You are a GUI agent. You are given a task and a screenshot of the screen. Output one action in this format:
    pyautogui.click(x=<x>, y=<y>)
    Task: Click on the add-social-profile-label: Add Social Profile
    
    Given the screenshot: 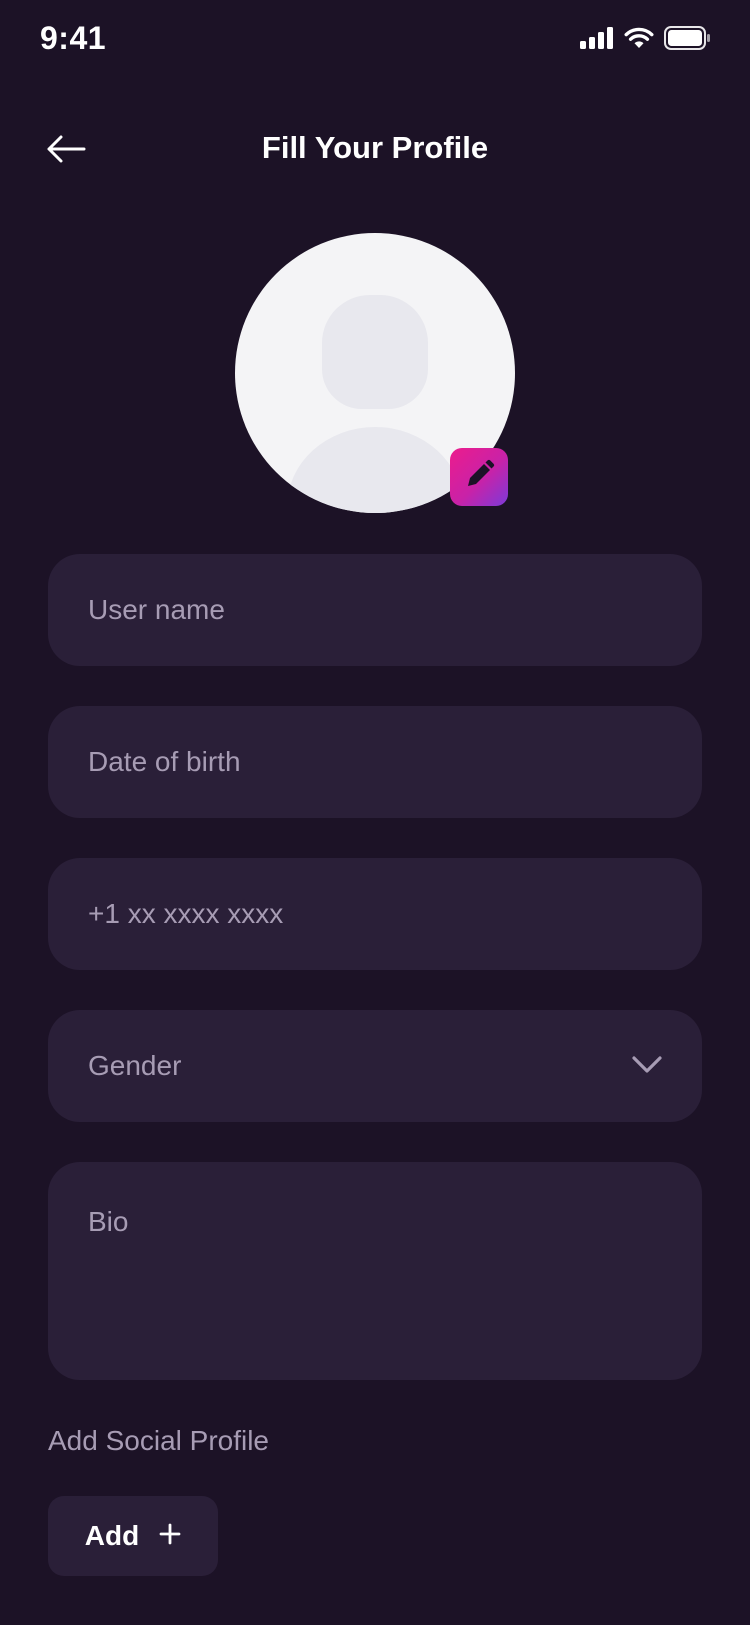 What is the action you would take?
    pyautogui.click(x=159, y=1440)
    